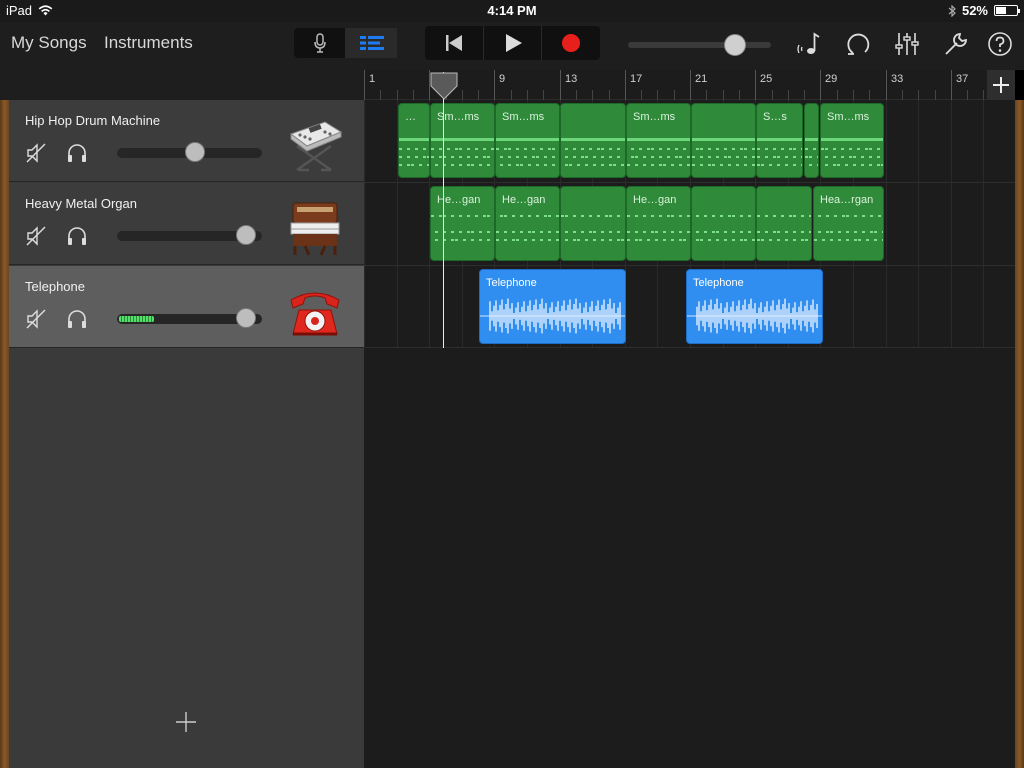 This screenshot has width=1024, height=768. Describe the element at coordinates (148, 43) in the screenshot. I see `instruments-button: Instruments` at that location.